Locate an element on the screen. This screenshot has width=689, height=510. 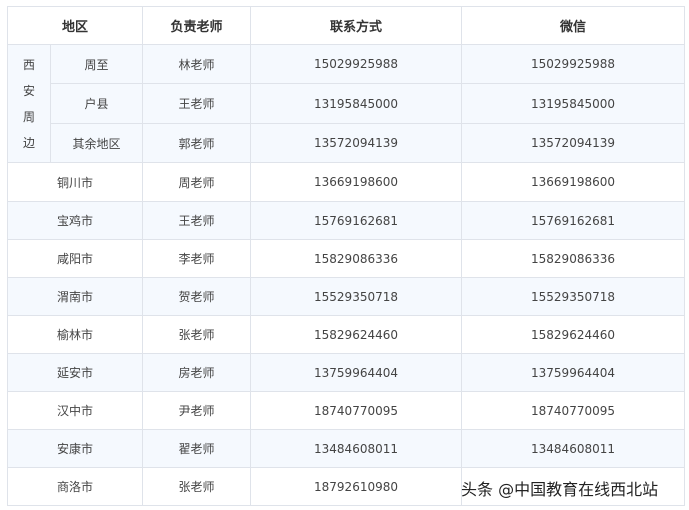
cell-phone: 18740770095 is located at coordinates (356, 410).